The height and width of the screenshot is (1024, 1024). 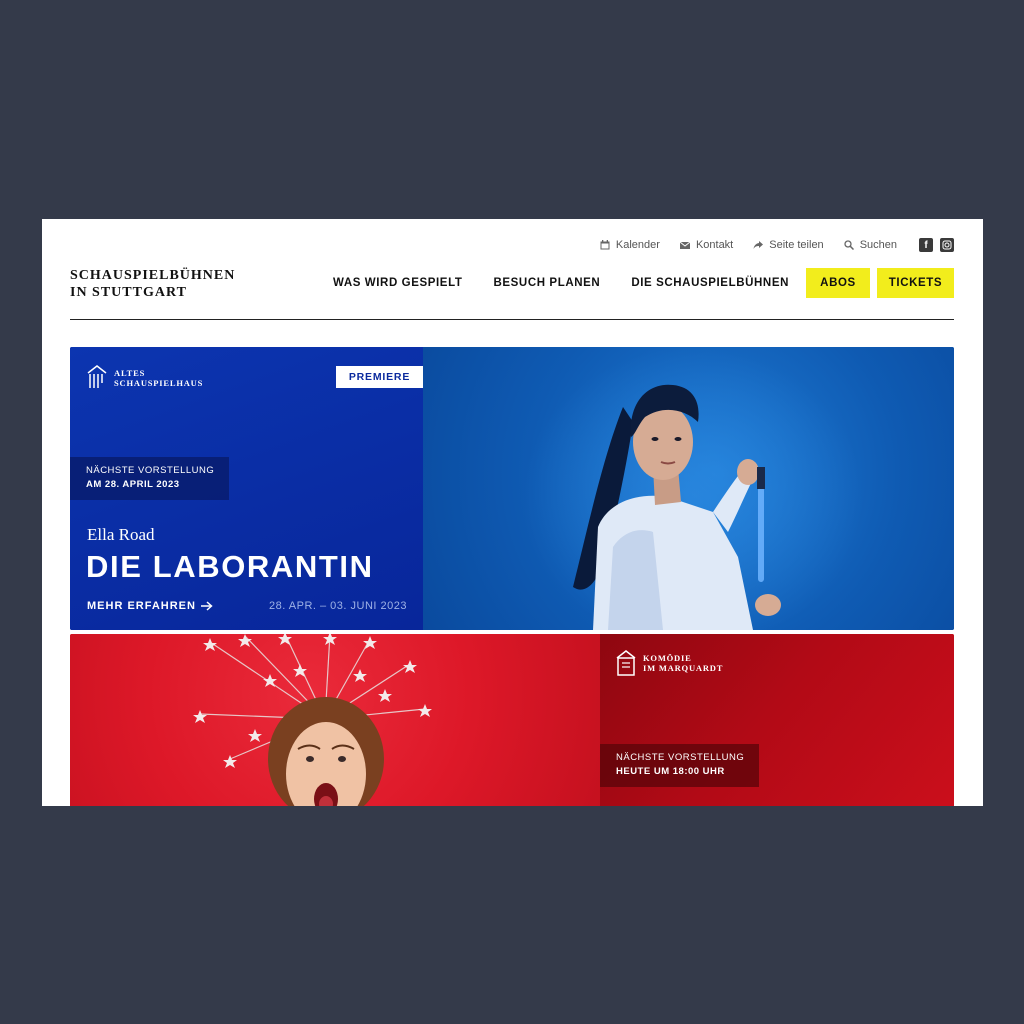 What do you see at coordinates (159, 383) in the screenshot?
I see `venue-name-line-2: SCHAUSPIELHAUS` at bounding box center [159, 383].